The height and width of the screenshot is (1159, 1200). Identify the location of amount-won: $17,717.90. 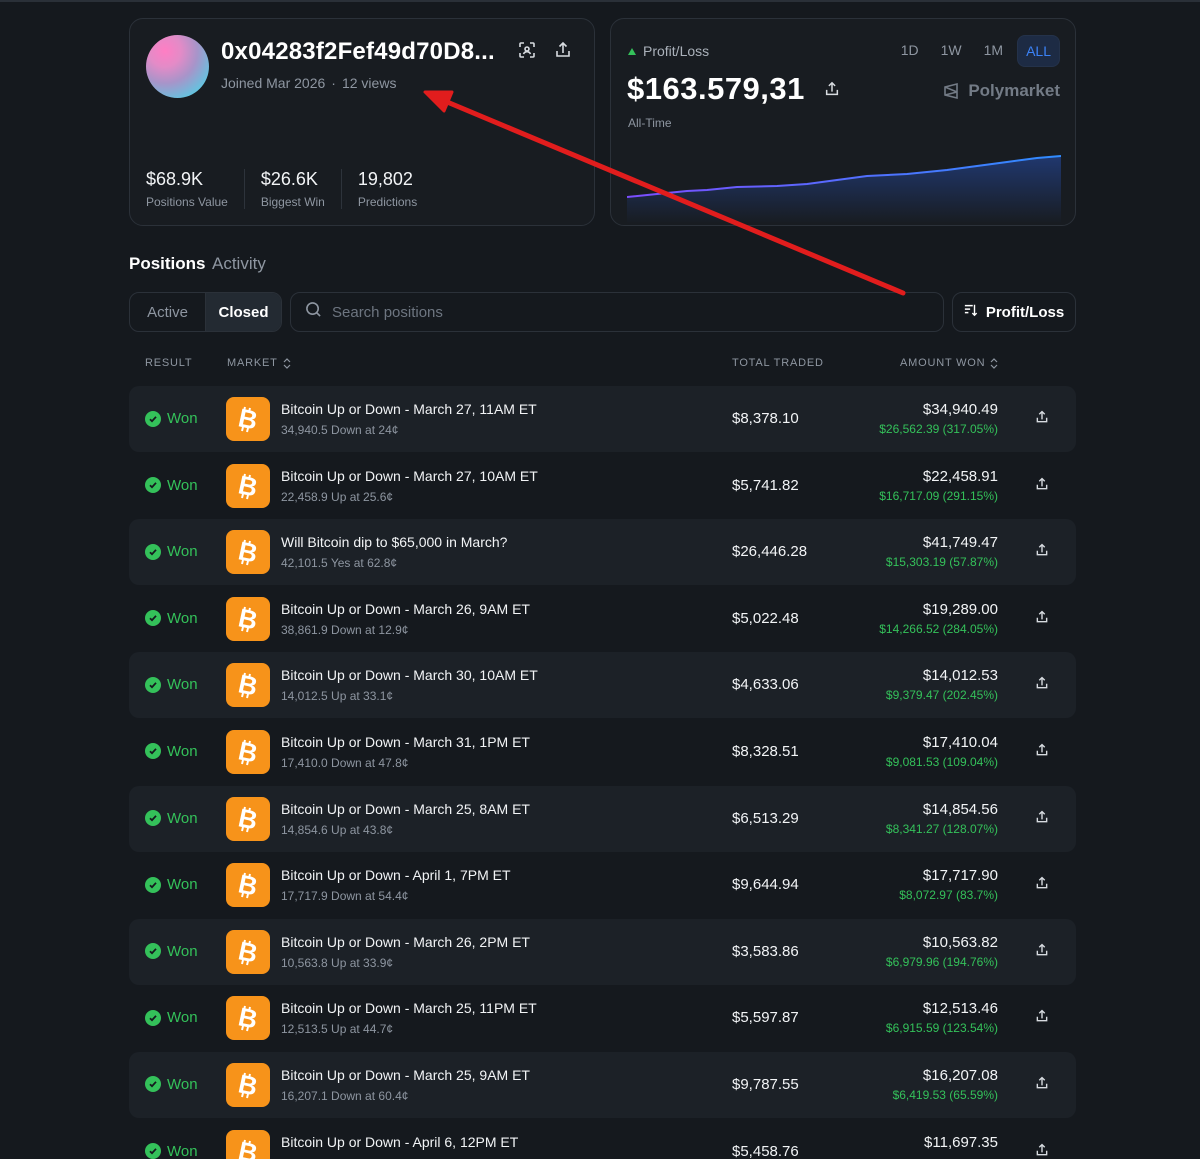
(960, 876).